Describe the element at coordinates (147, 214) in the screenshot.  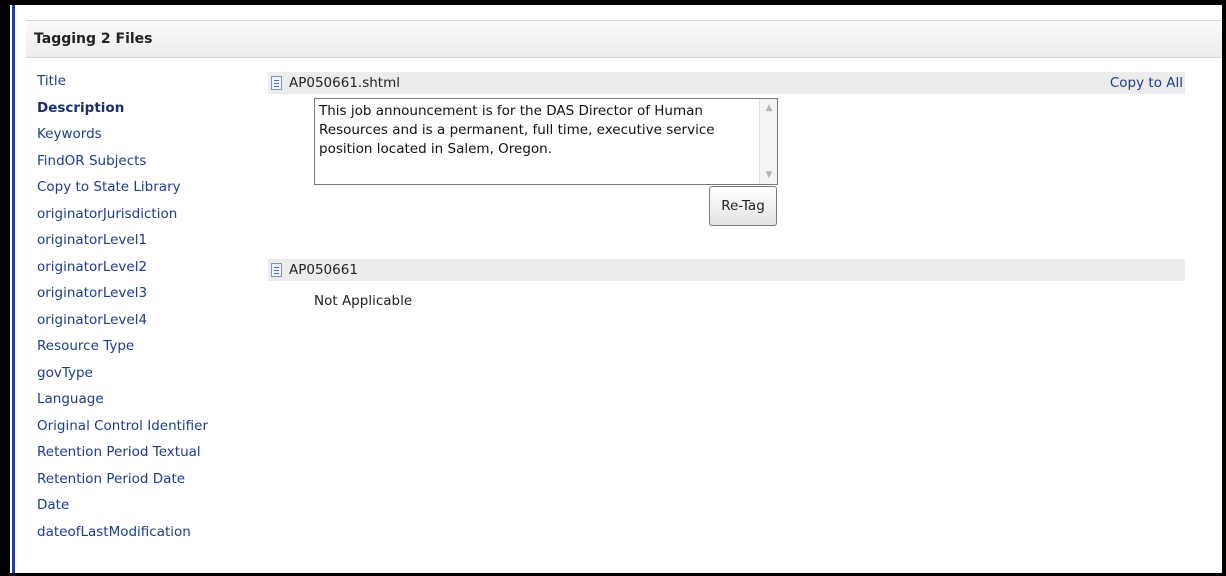
I see `sidebar-item-originator-jurisdiction: originatorJurisdiction` at that location.